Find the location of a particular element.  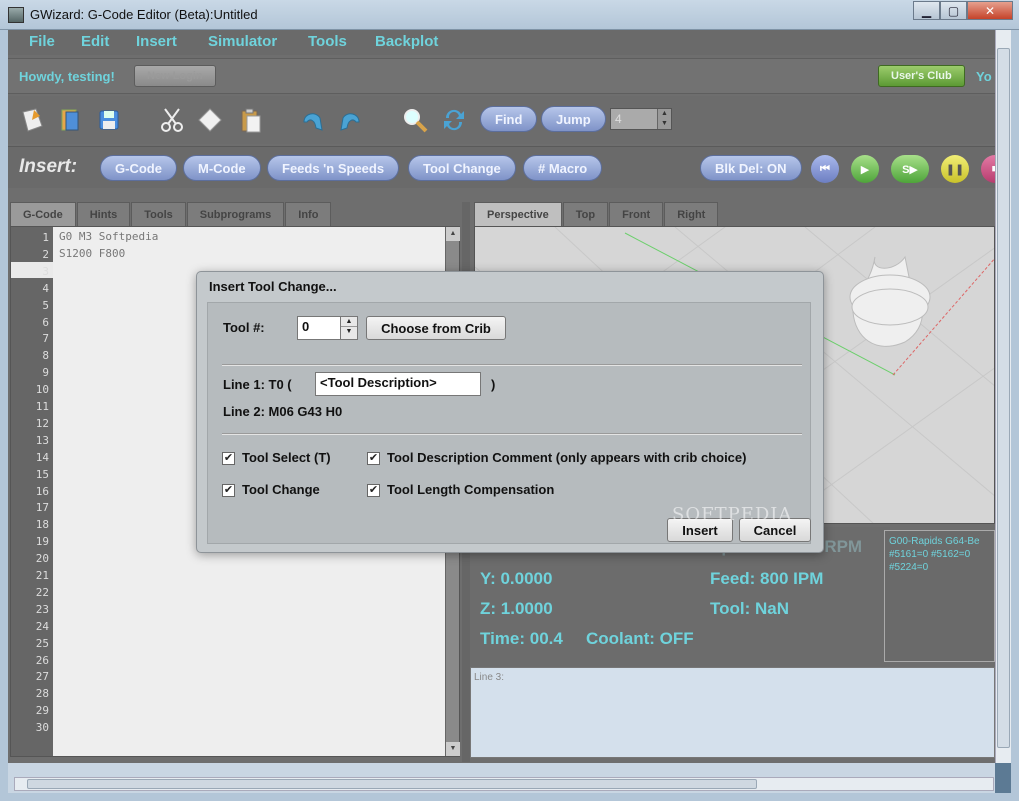

insert-label: Insert: is located at coordinates (48, 166).